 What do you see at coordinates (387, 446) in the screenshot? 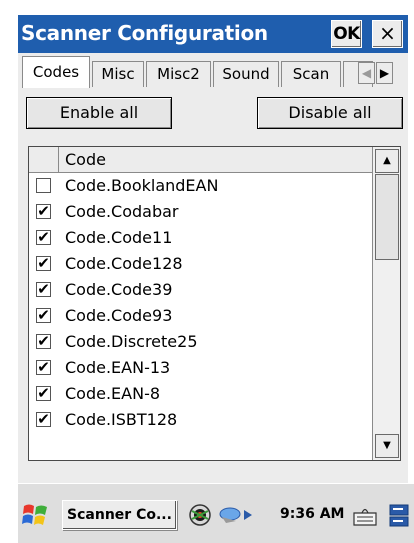
I see `scroll-down-icon: ▼` at bounding box center [387, 446].